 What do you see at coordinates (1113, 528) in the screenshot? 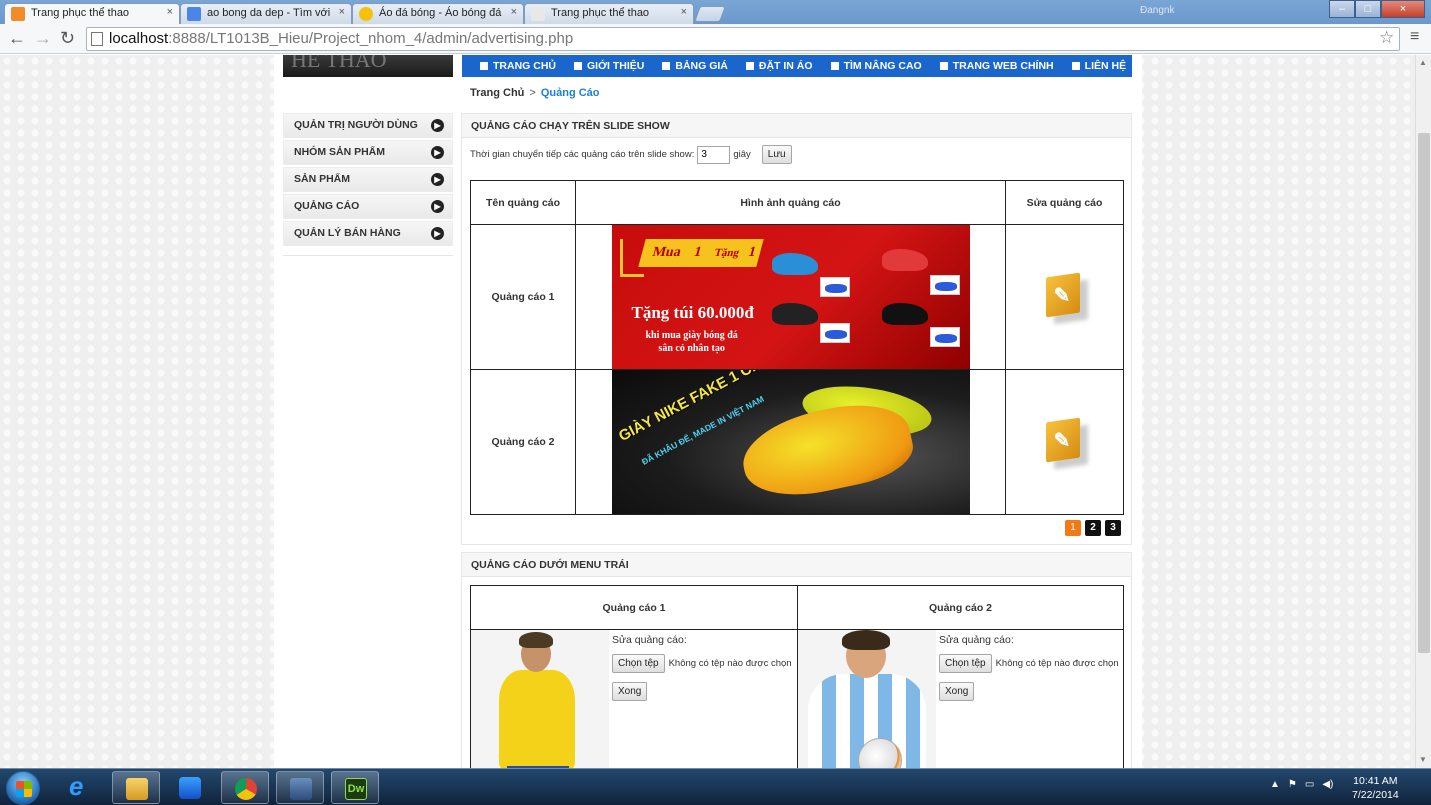
I see `page-3-button: 3` at bounding box center [1113, 528].